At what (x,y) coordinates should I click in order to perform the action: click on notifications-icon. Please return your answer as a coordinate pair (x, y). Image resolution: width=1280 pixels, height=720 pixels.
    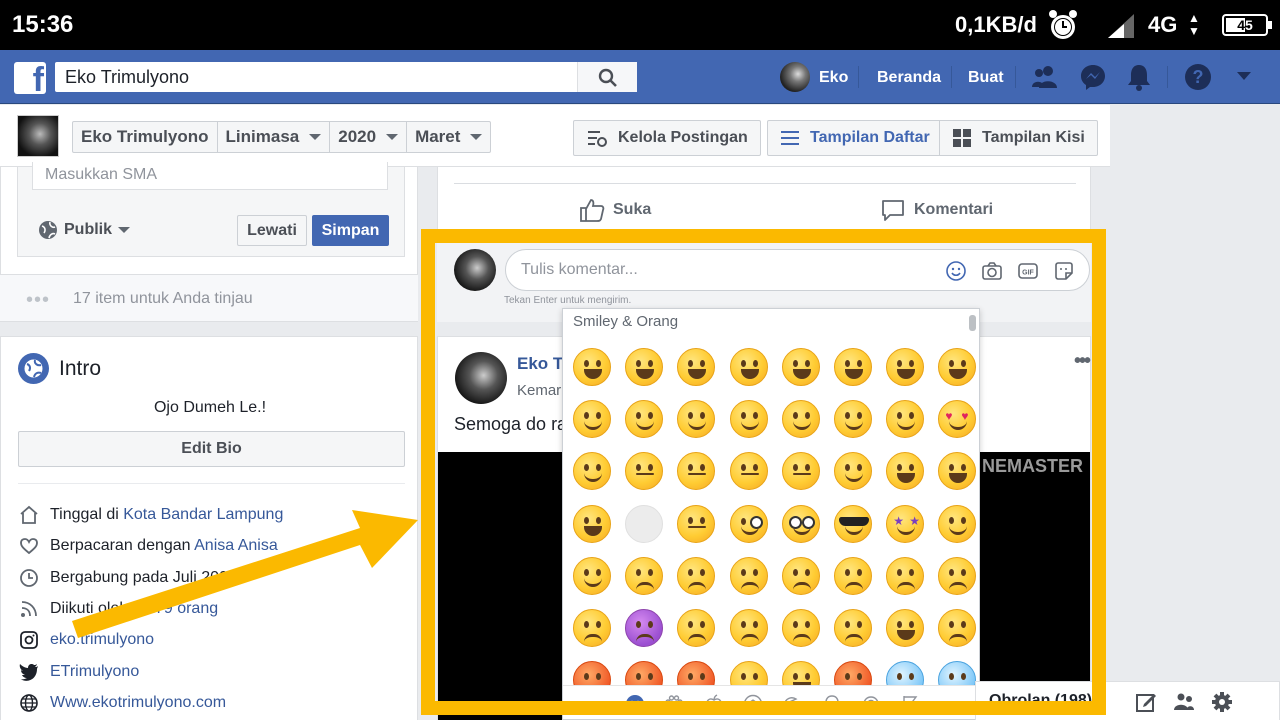
    Looking at the image, I should click on (1139, 77).